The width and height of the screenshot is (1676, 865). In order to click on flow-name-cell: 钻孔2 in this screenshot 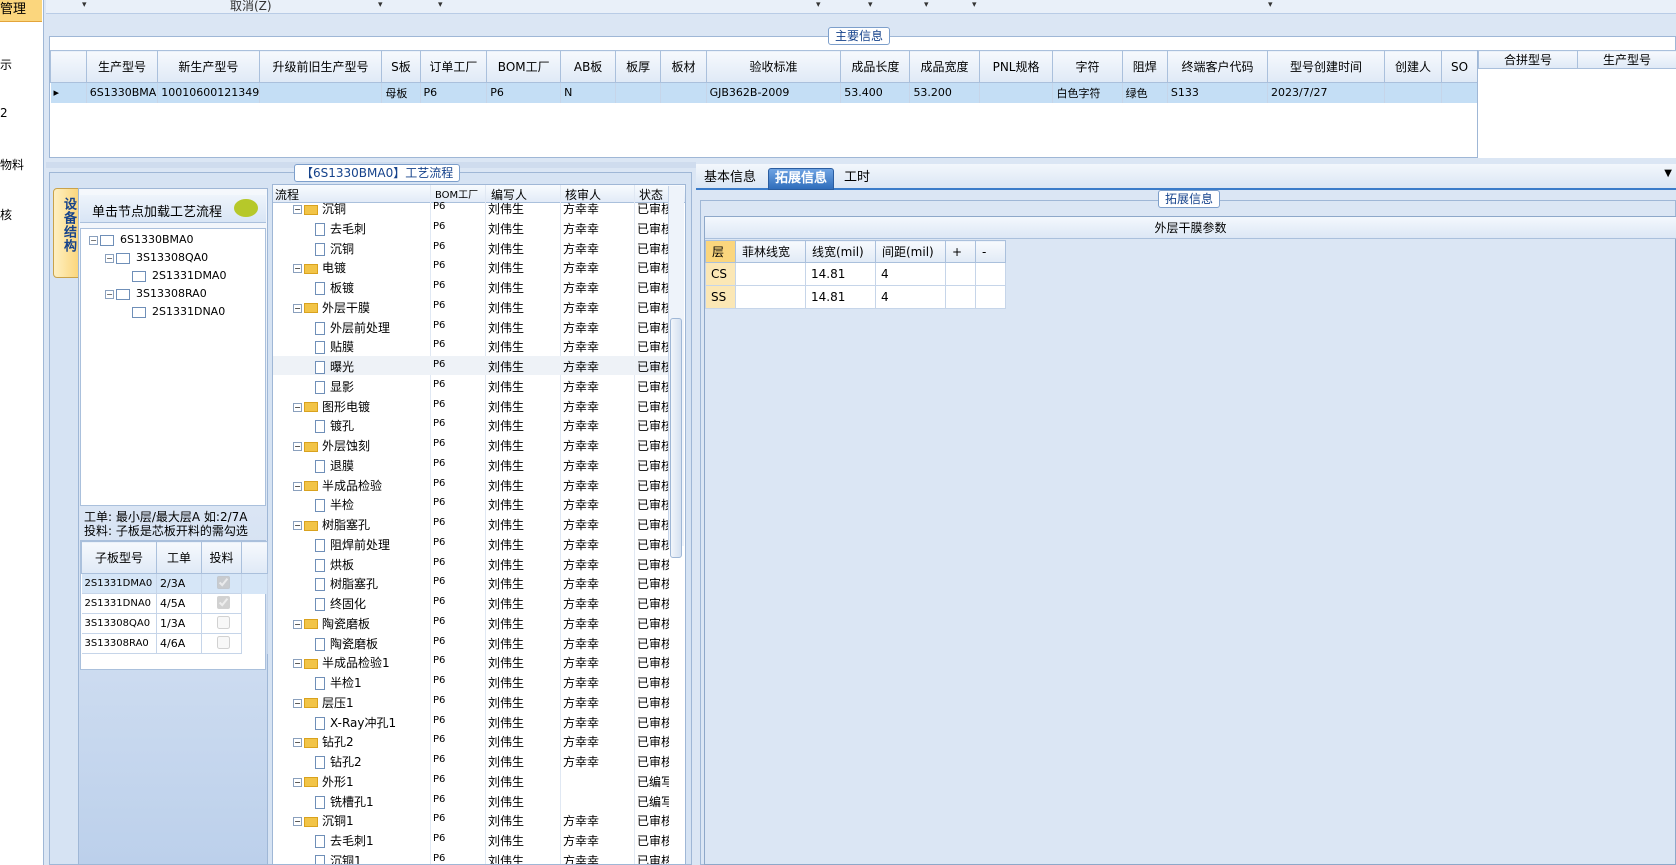, I will do `click(338, 761)`.